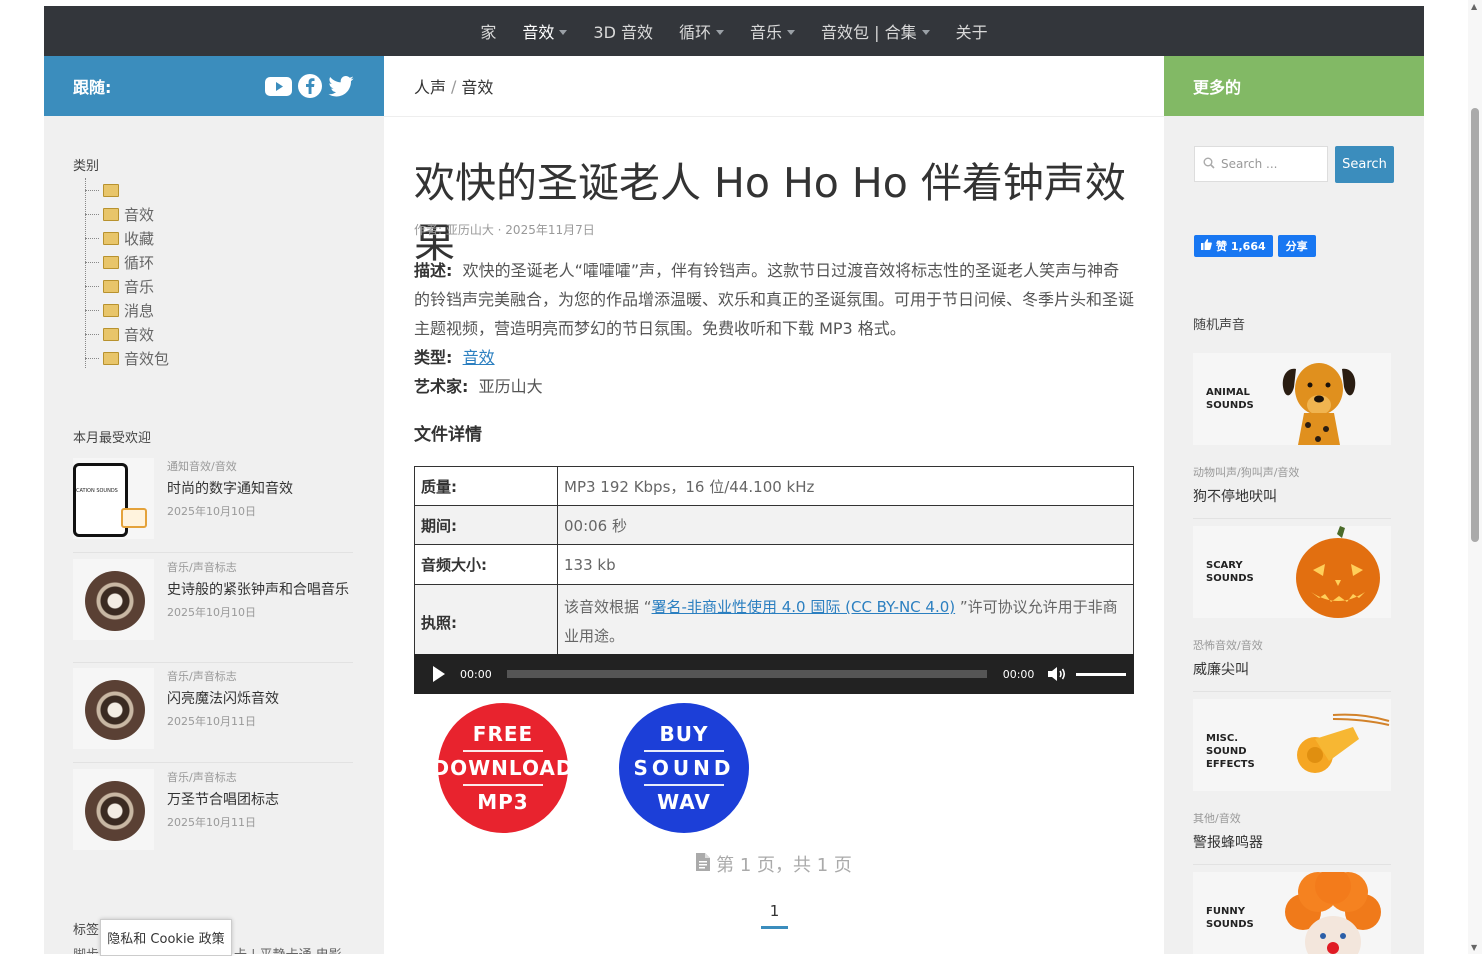 The image size is (1482, 956). I want to click on breadcrumb-current: 音效, so click(477, 86).